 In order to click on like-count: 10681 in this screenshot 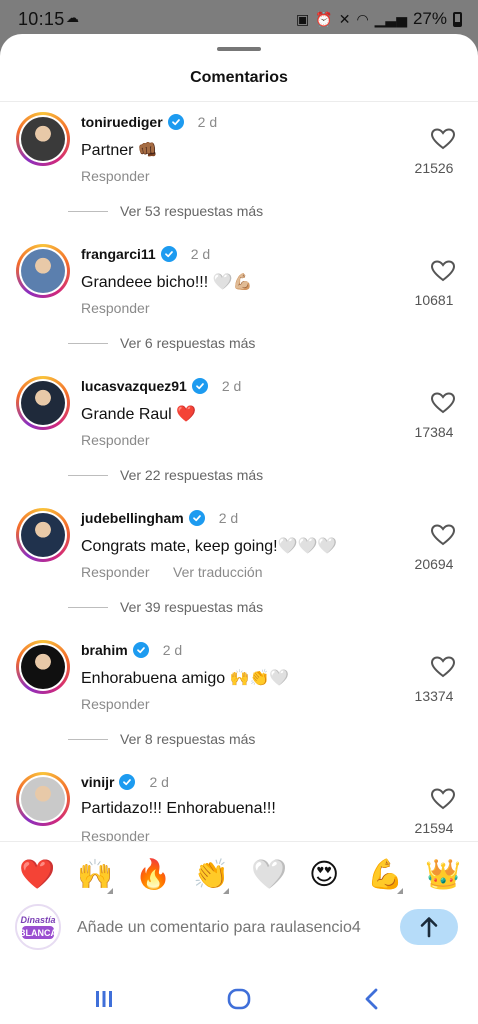, I will do `click(434, 300)`.